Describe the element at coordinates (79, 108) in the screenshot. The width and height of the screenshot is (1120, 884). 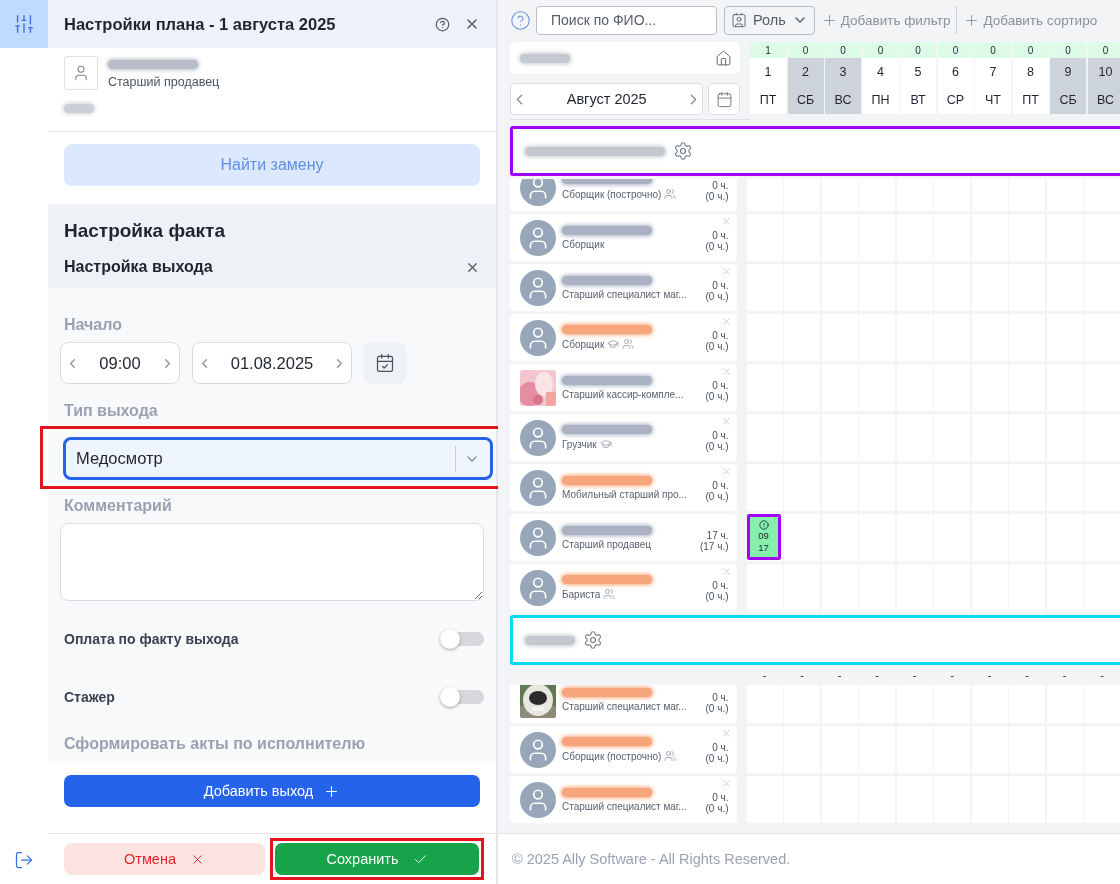
I see `blurred-id` at that location.